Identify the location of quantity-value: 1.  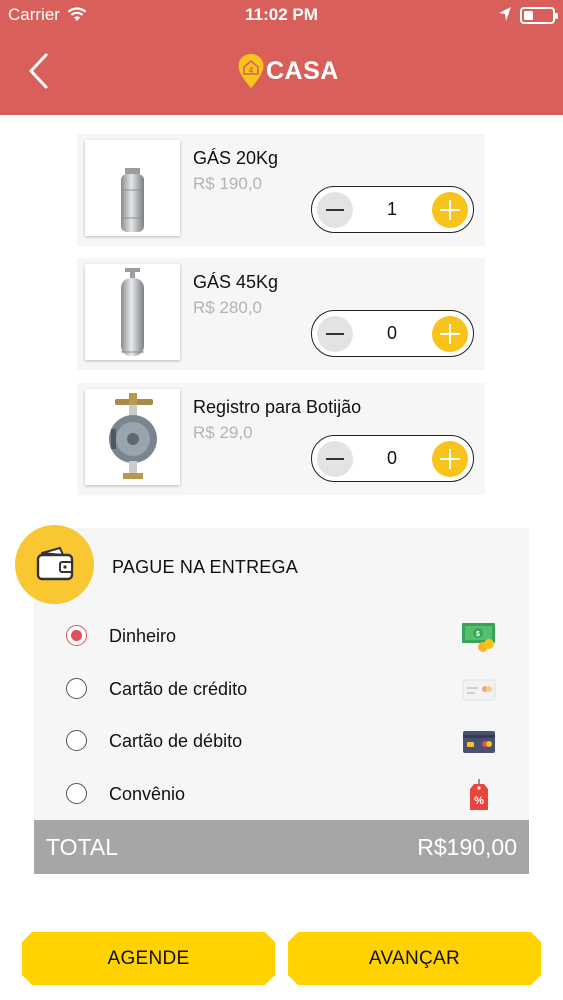
(391, 209).